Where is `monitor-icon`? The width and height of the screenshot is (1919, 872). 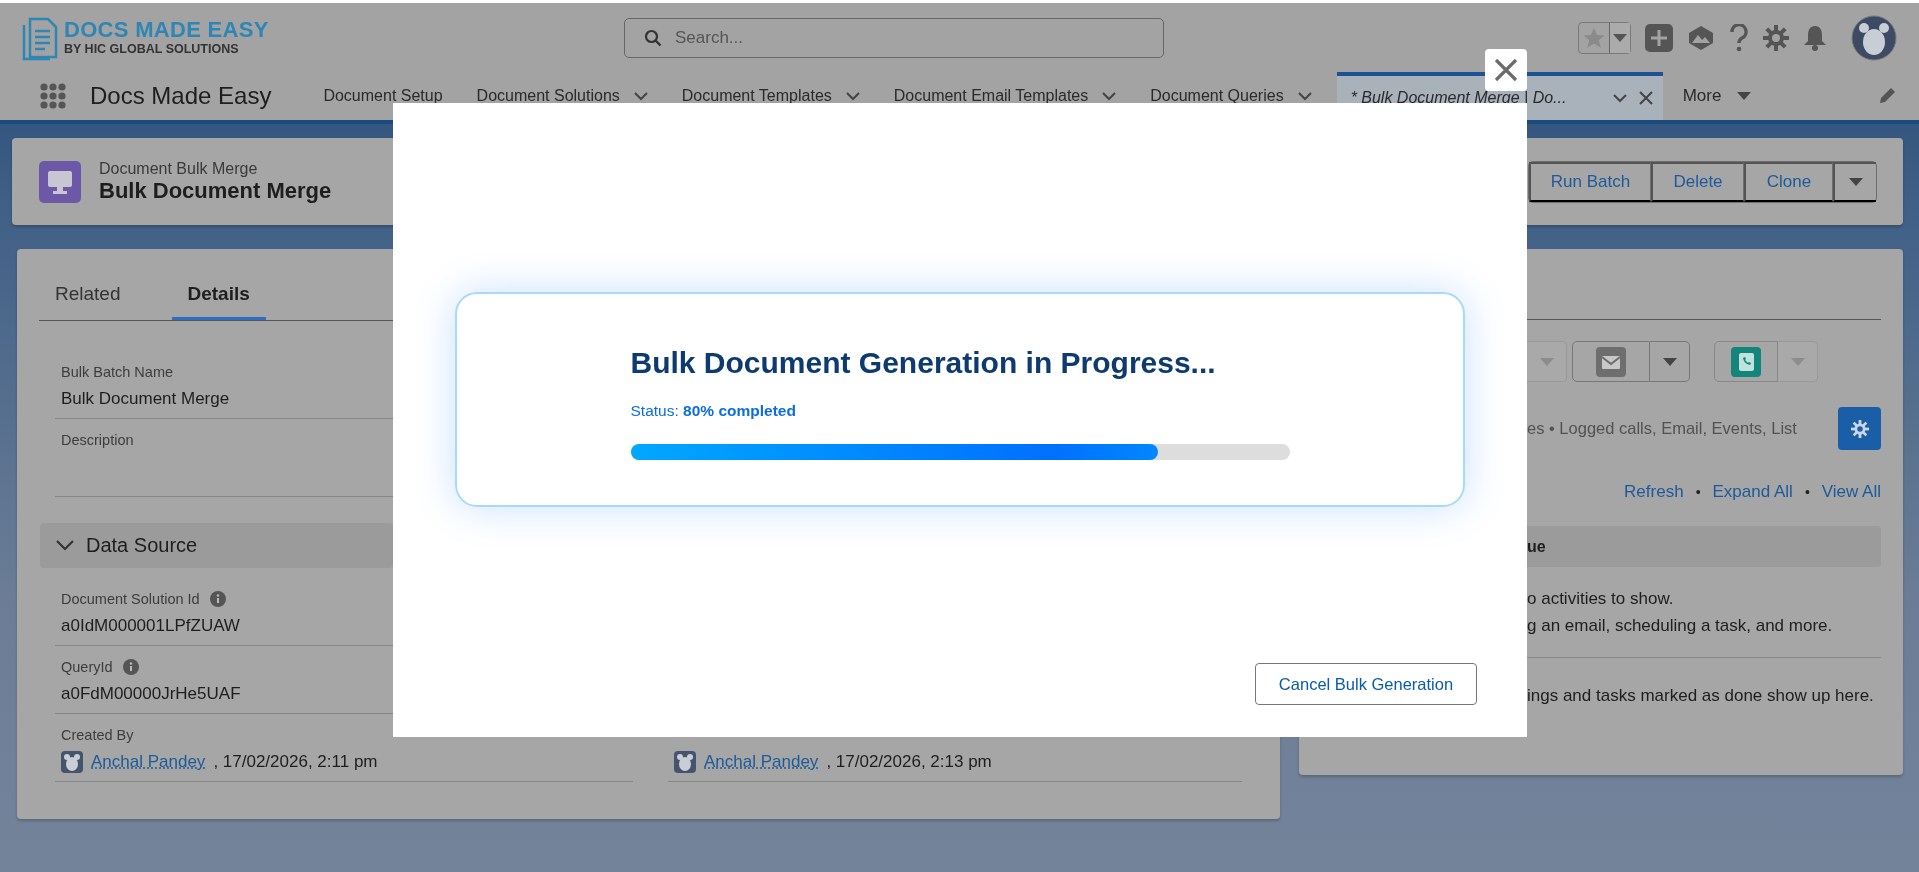 monitor-icon is located at coordinates (60, 181).